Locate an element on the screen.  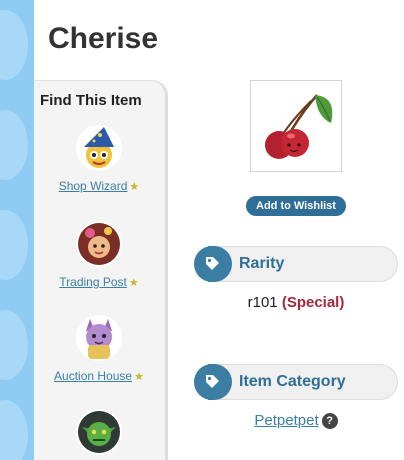
item-category-header: Item Category is located at coordinates (296, 382).